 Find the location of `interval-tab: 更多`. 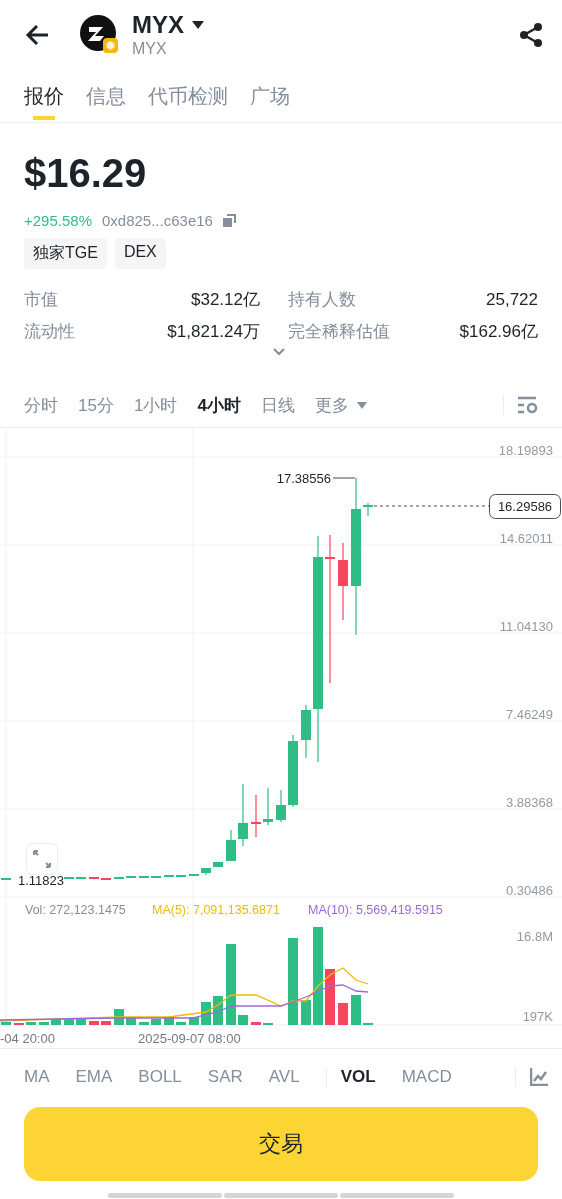

interval-tab: 更多 is located at coordinates (340, 405).